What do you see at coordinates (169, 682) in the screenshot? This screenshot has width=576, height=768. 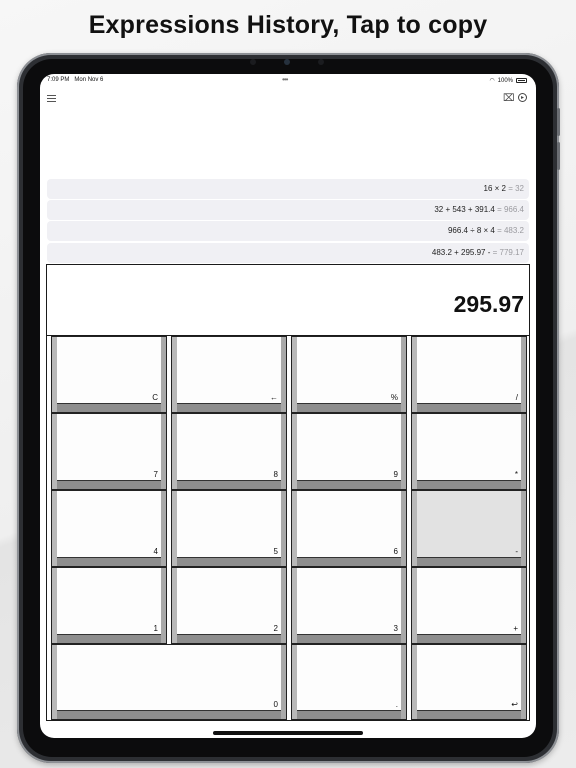 I see `digit-0-button: 0` at bounding box center [169, 682].